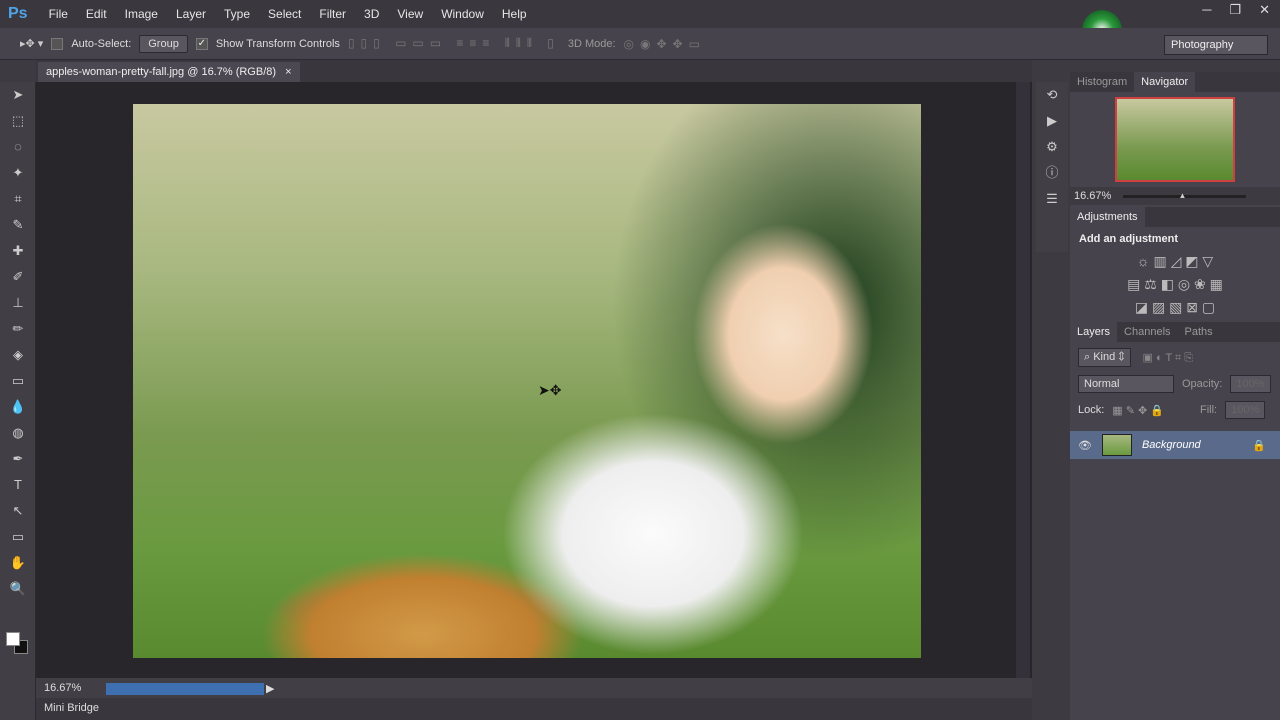 The width and height of the screenshot is (1280, 720). I want to click on visibility-eye-icon: 👁, so click(1085, 445).